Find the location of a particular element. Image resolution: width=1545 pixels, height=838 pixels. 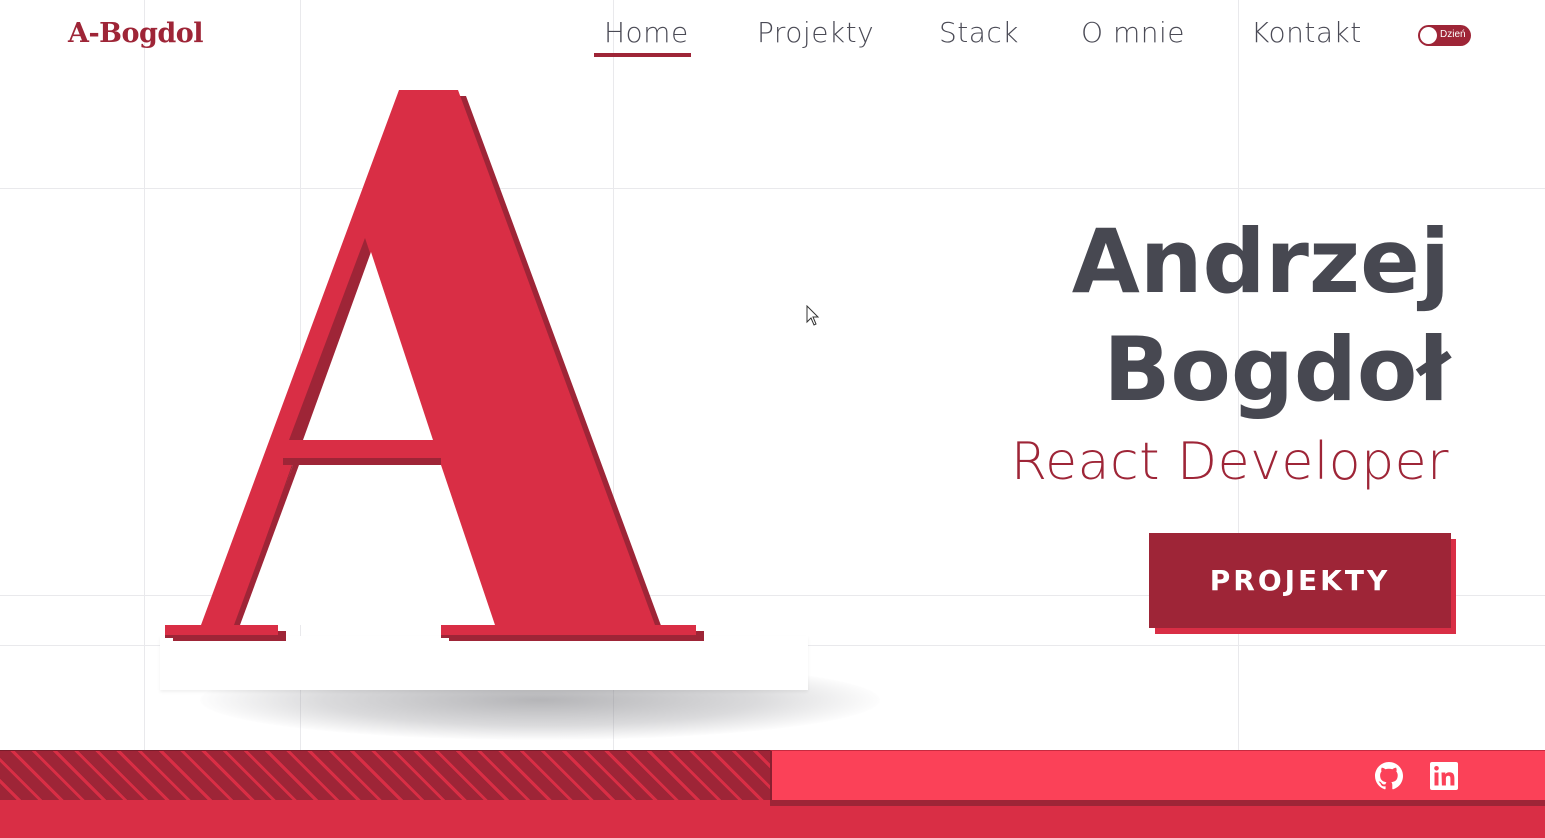

hero-last-name: Bogdoł is located at coordinates (1276, 369).